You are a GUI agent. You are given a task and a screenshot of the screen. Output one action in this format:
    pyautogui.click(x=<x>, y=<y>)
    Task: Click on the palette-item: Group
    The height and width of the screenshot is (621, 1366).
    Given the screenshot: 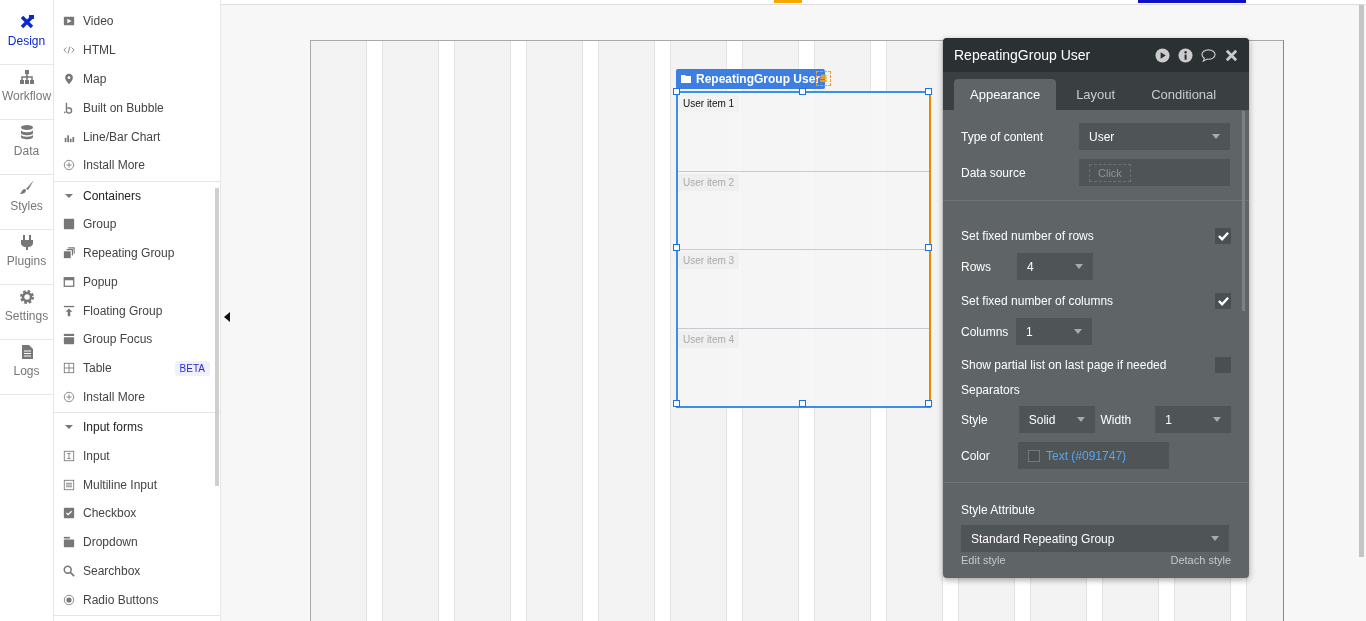 What is the action you would take?
    pyautogui.click(x=100, y=224)
    